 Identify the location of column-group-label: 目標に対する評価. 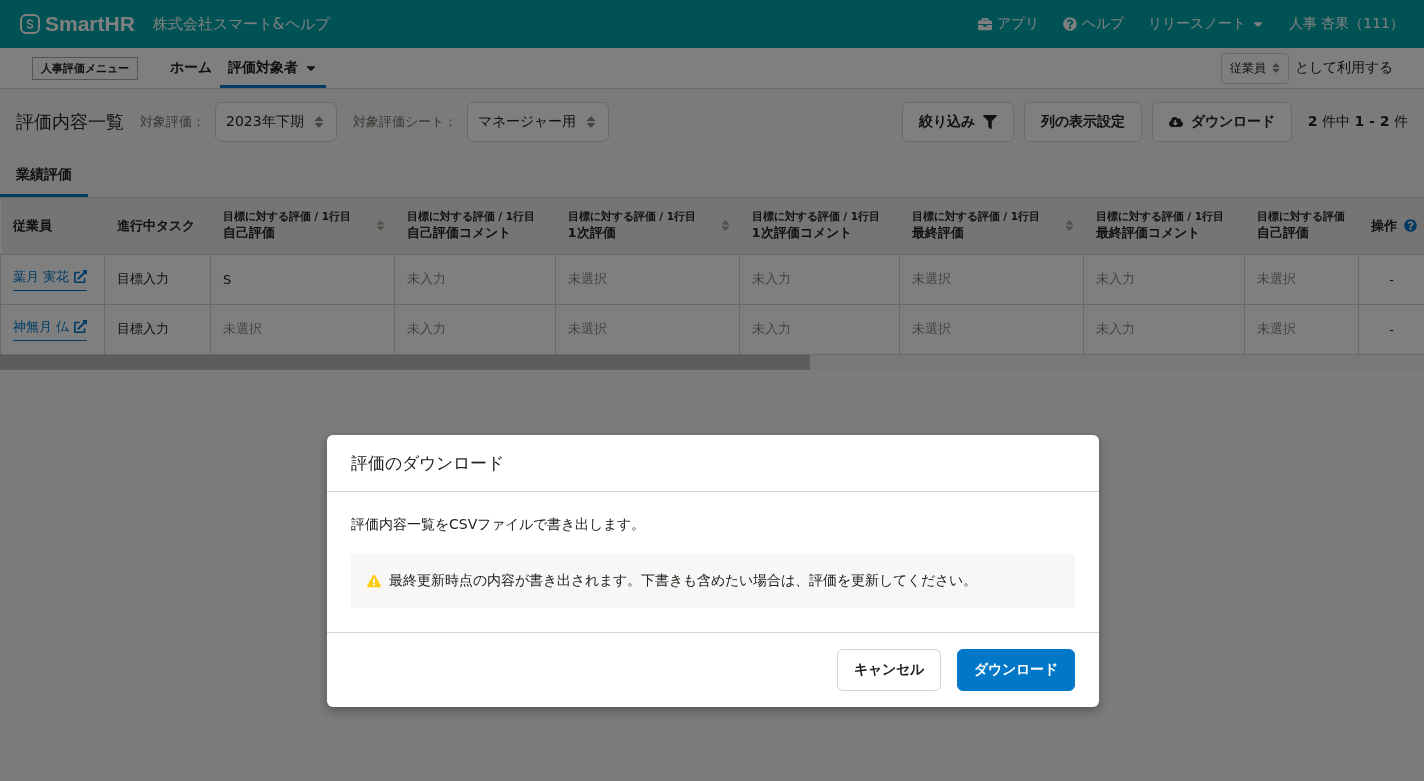
(1301, 216).